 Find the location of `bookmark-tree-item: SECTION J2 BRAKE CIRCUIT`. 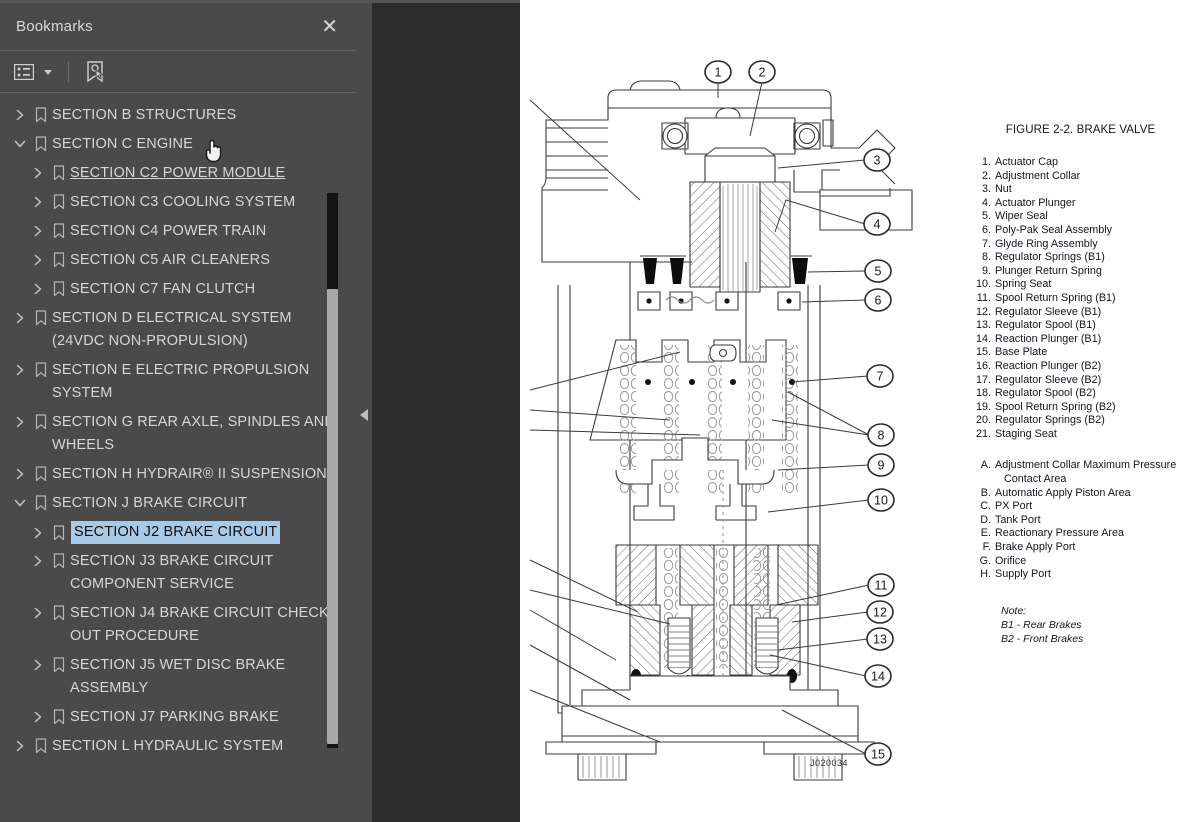

bookmark-tree-item: SECTION J2 BRAKE CIRCUIT is located at coordinates (178, 532).